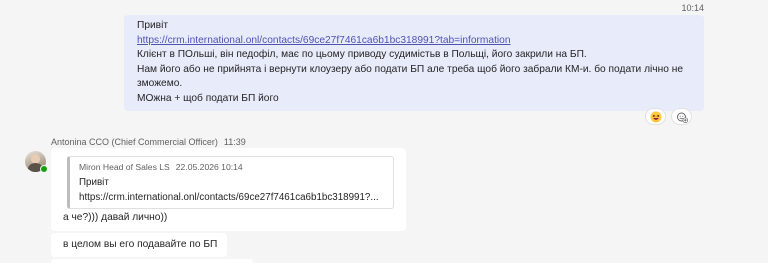  I want to click on message-bubble: в целом вы его подавайте по БП, so click(139, 245).